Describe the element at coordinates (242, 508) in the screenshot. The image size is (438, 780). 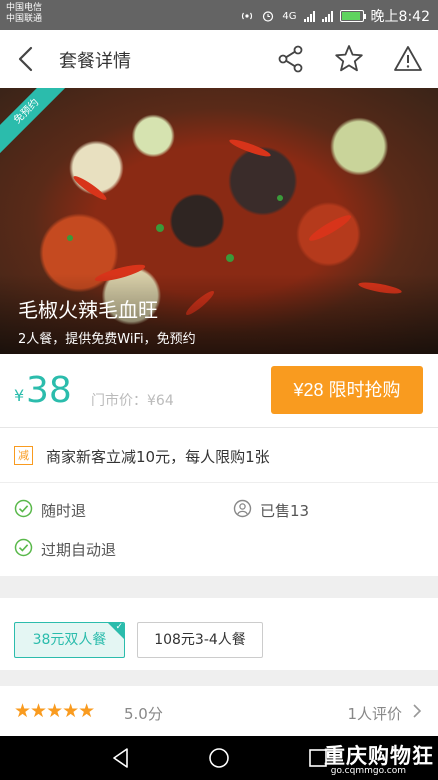
I see `user-icon` at that location.